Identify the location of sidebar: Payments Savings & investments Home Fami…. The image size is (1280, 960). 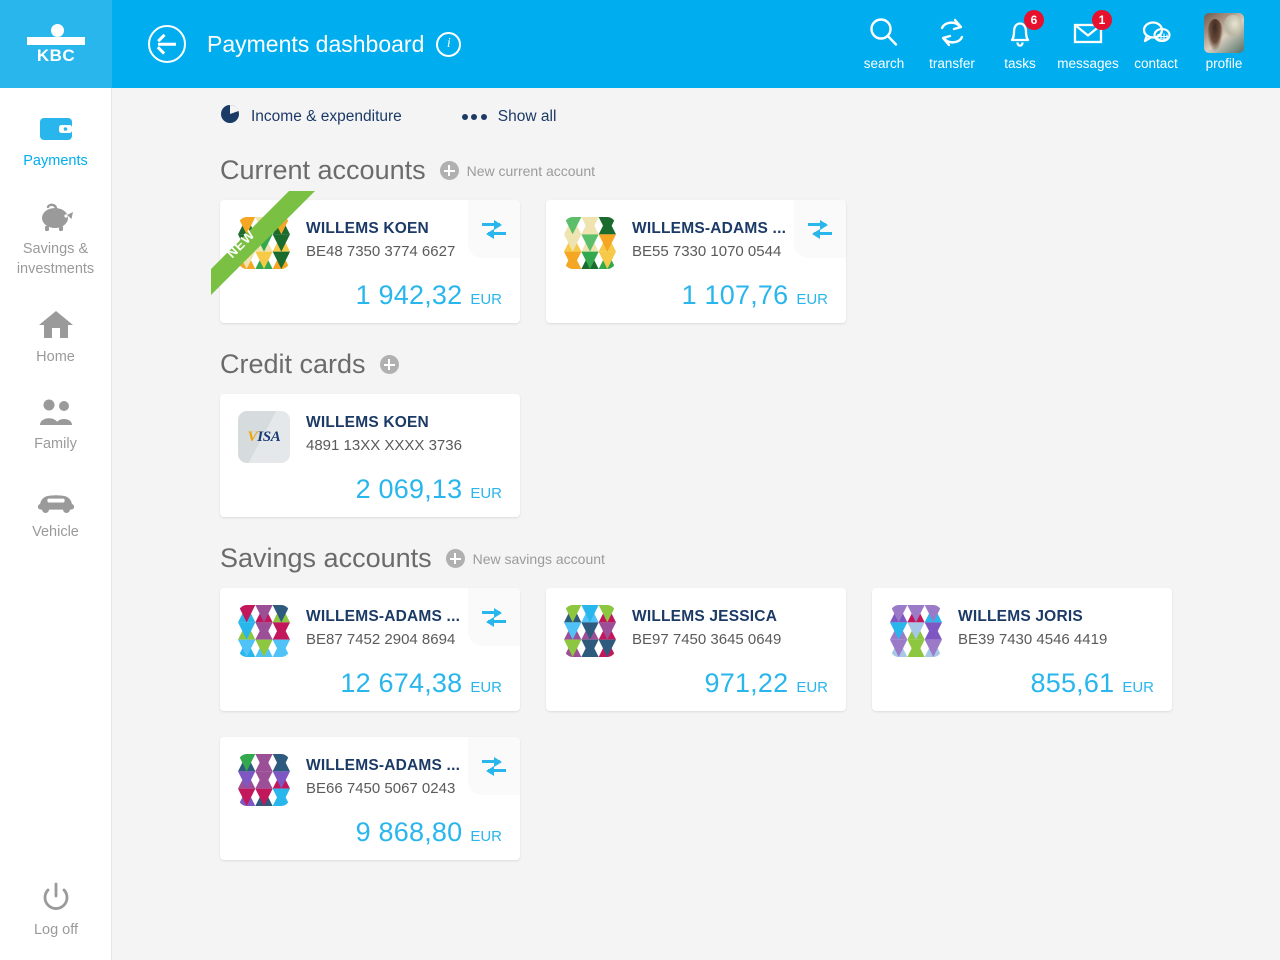
(56, 524).